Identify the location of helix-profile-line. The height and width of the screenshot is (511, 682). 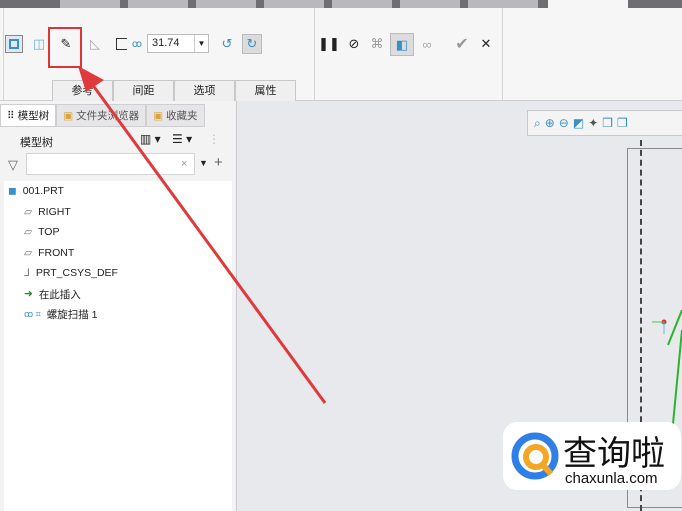
(674, 327).